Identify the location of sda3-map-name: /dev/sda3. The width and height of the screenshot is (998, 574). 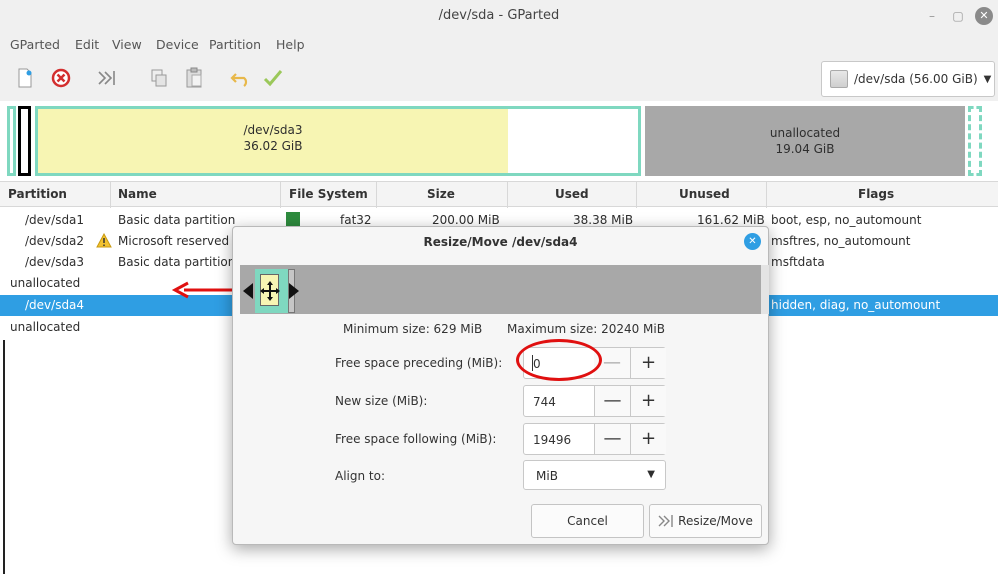
(273, 130).